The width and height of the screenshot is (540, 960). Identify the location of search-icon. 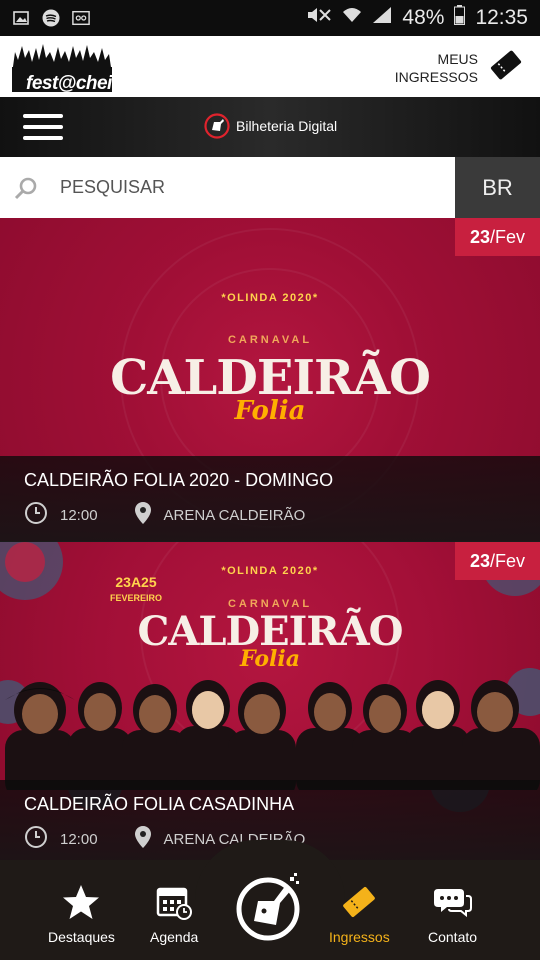
(26, 187).